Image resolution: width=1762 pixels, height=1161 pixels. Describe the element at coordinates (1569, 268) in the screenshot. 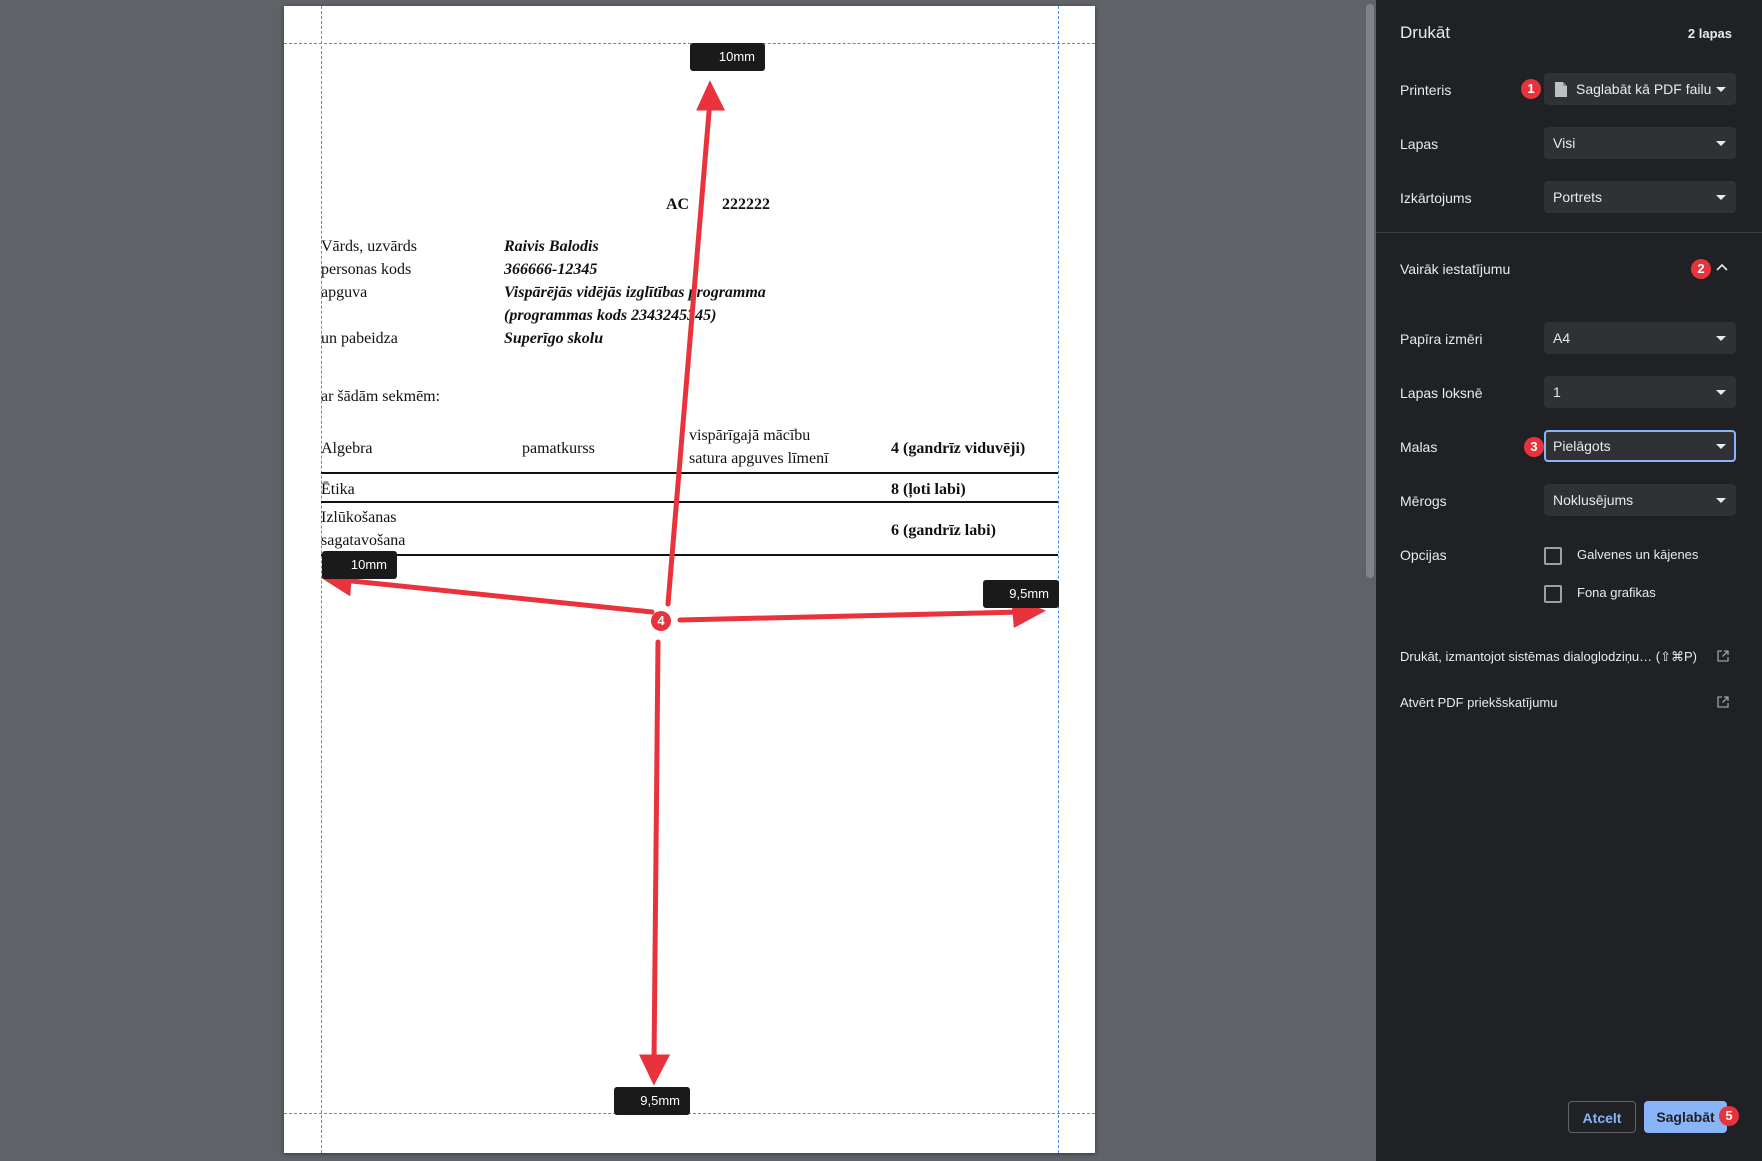

I see `more-settings-toggle: Vairāk iestatījumu 2` at that location.